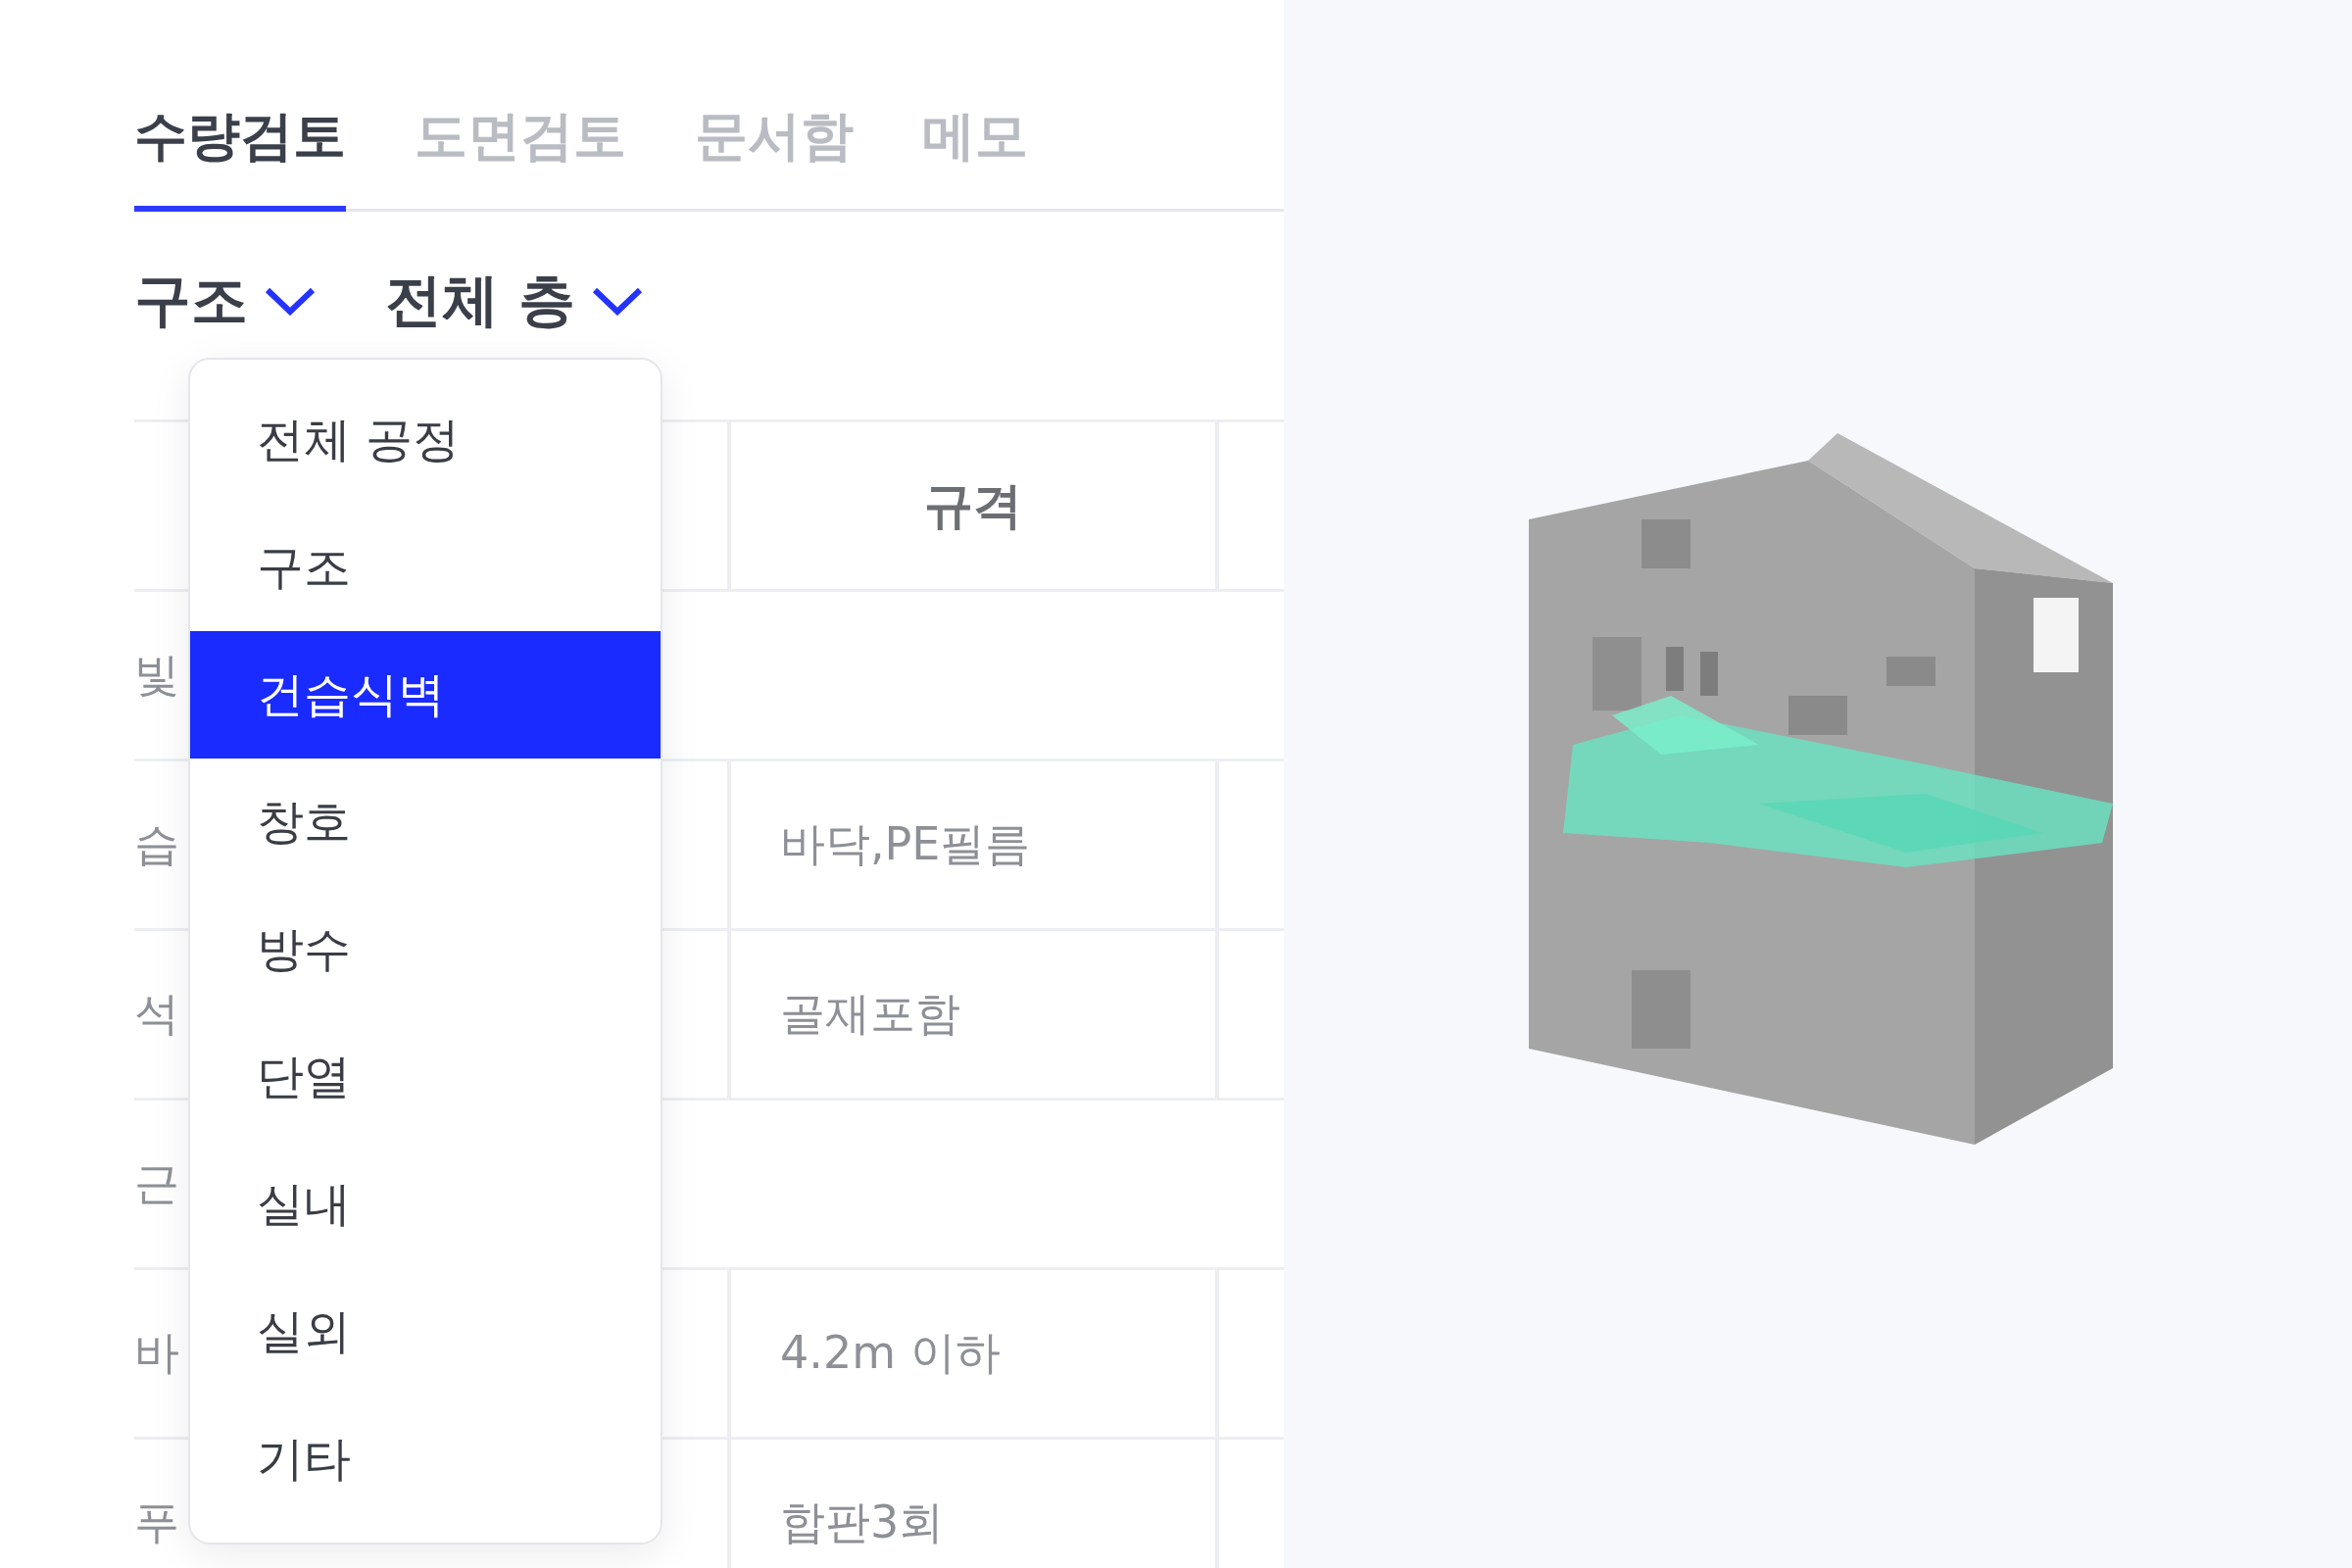 This screenshot has width=2352, height=1568. What do you see at coordinates (971, 1014) in the screenshot?
I see `table-cell: 골재포함` at bounding box center [971, 1014].